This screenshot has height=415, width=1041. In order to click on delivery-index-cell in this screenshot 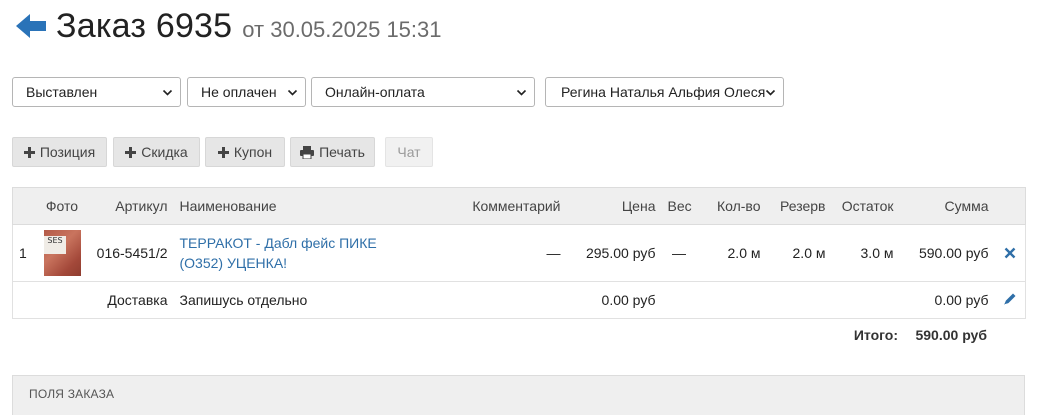, I will do `click(23, 300)`.